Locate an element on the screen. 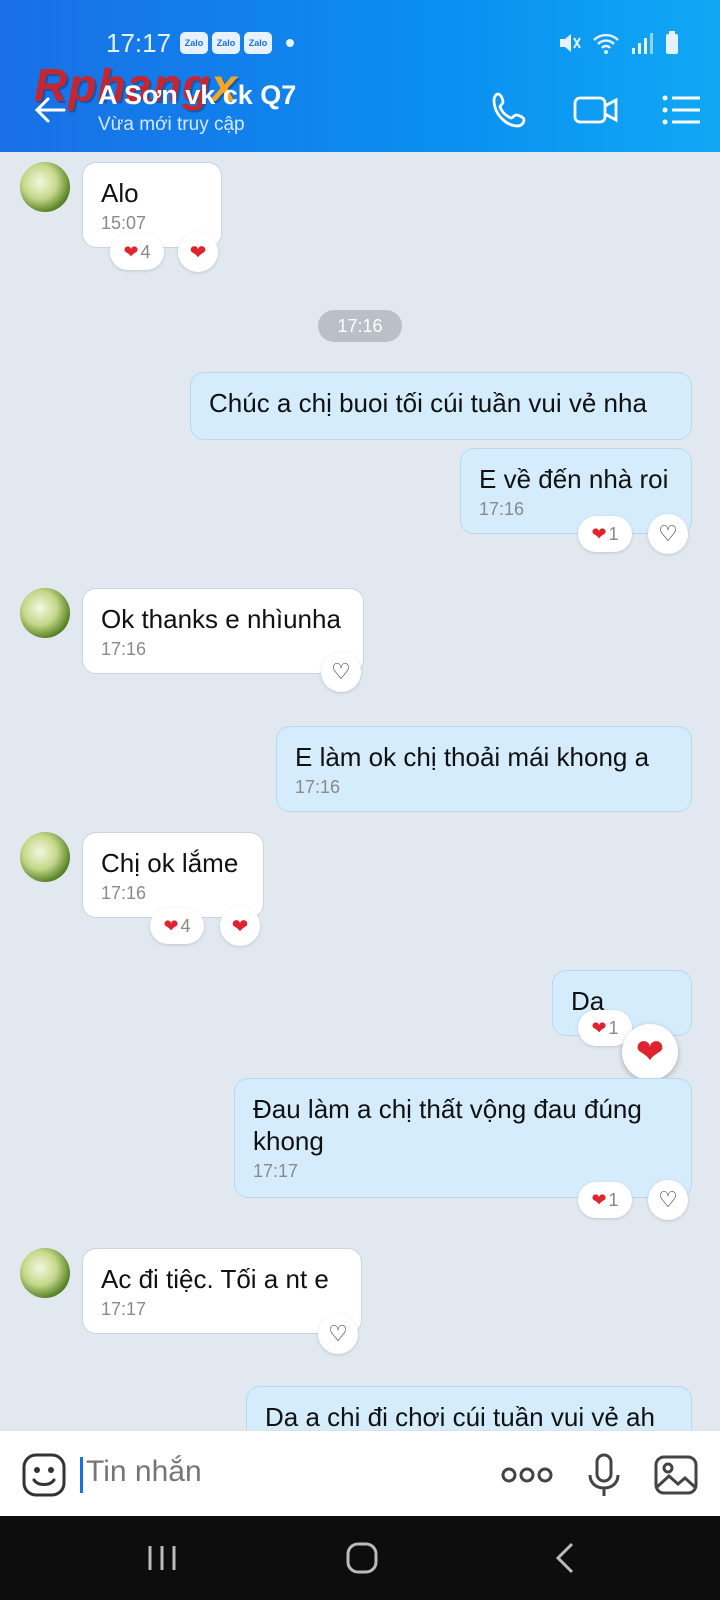 The width and height of the screenshot is (720, 1600). status-time: 17:17 is located at coordinates (139, 43).